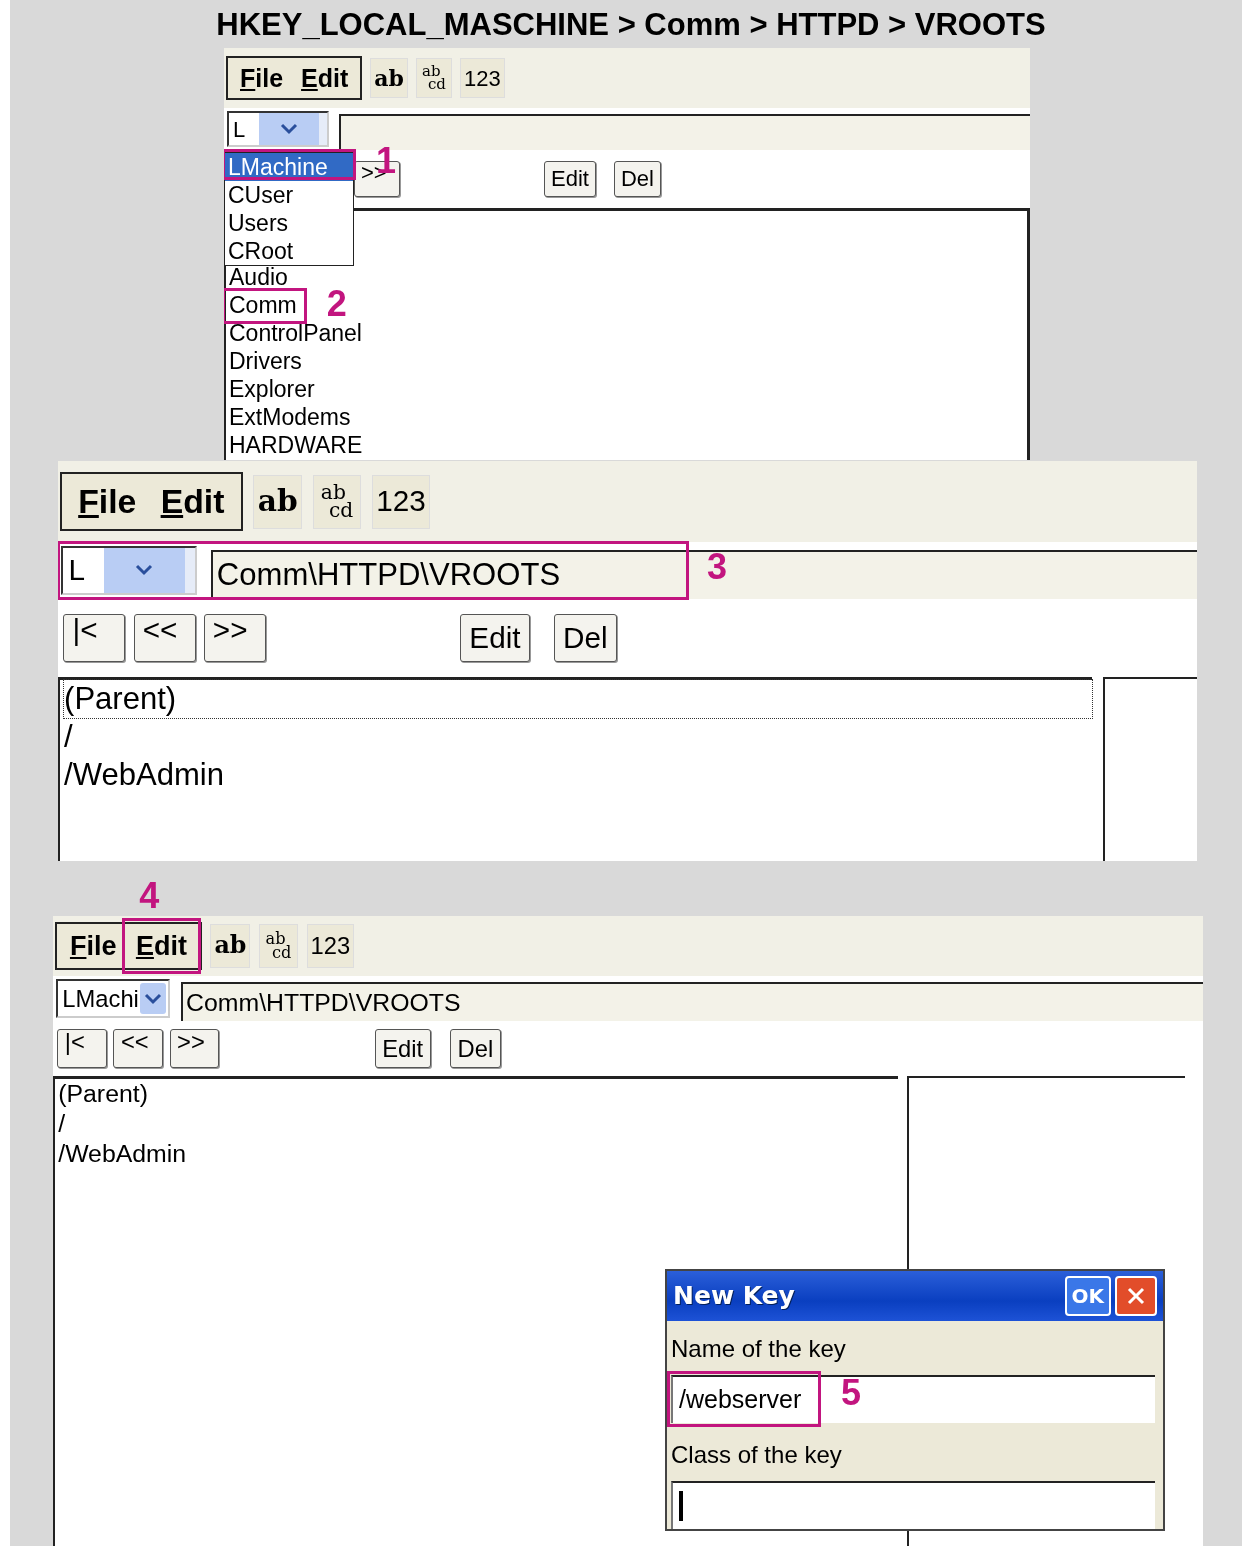 Image resolution: width=1242 pixels, height=1546 pixels. Describe the element at coordinates (717, 567) in the screenshot. I see `annotation-number: 3` at that location.